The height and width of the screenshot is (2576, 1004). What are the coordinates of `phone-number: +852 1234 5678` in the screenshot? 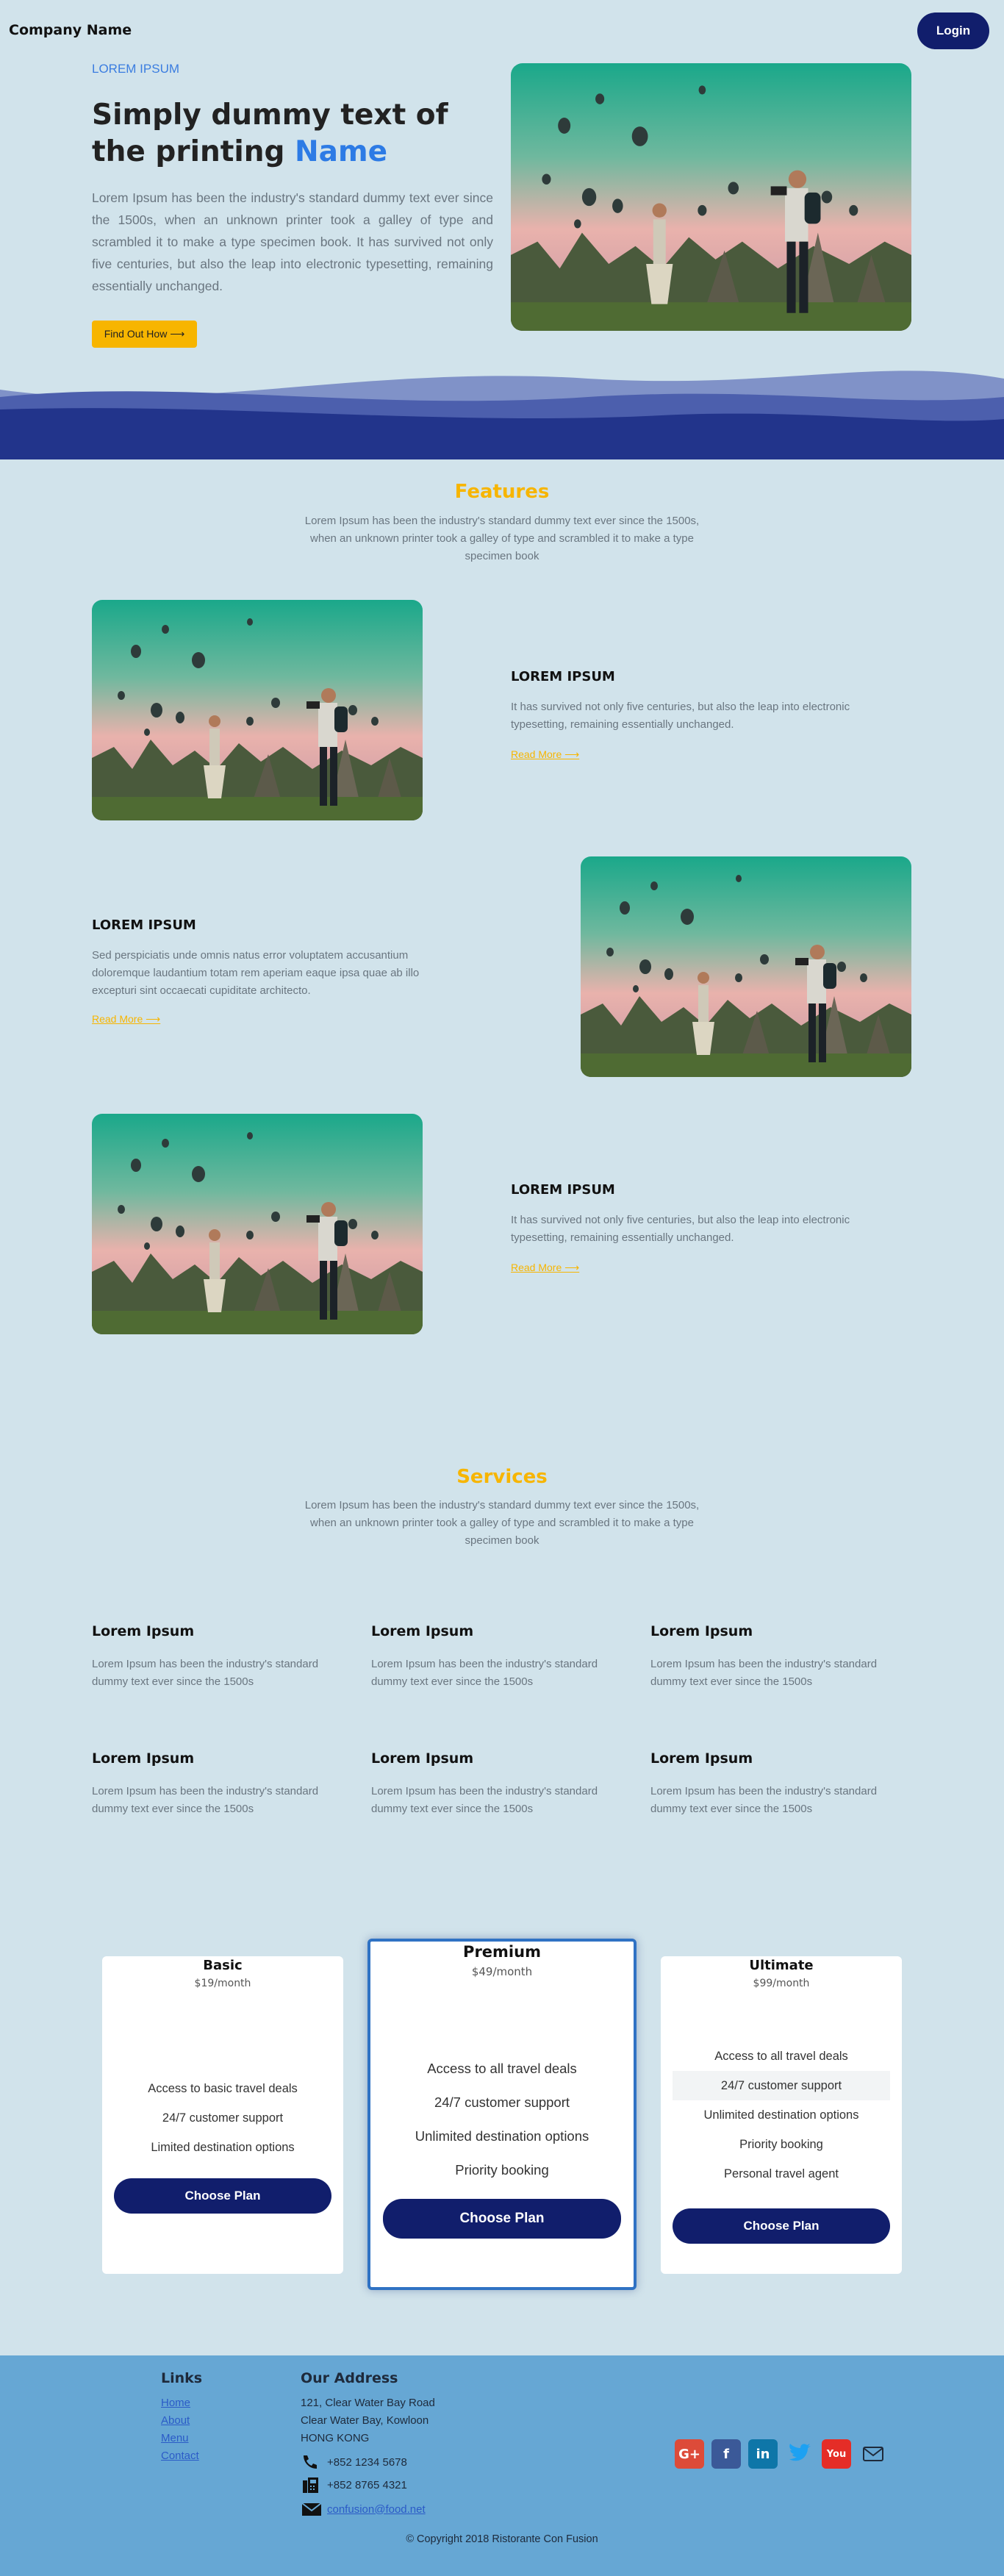 It's located at (367, 2462).